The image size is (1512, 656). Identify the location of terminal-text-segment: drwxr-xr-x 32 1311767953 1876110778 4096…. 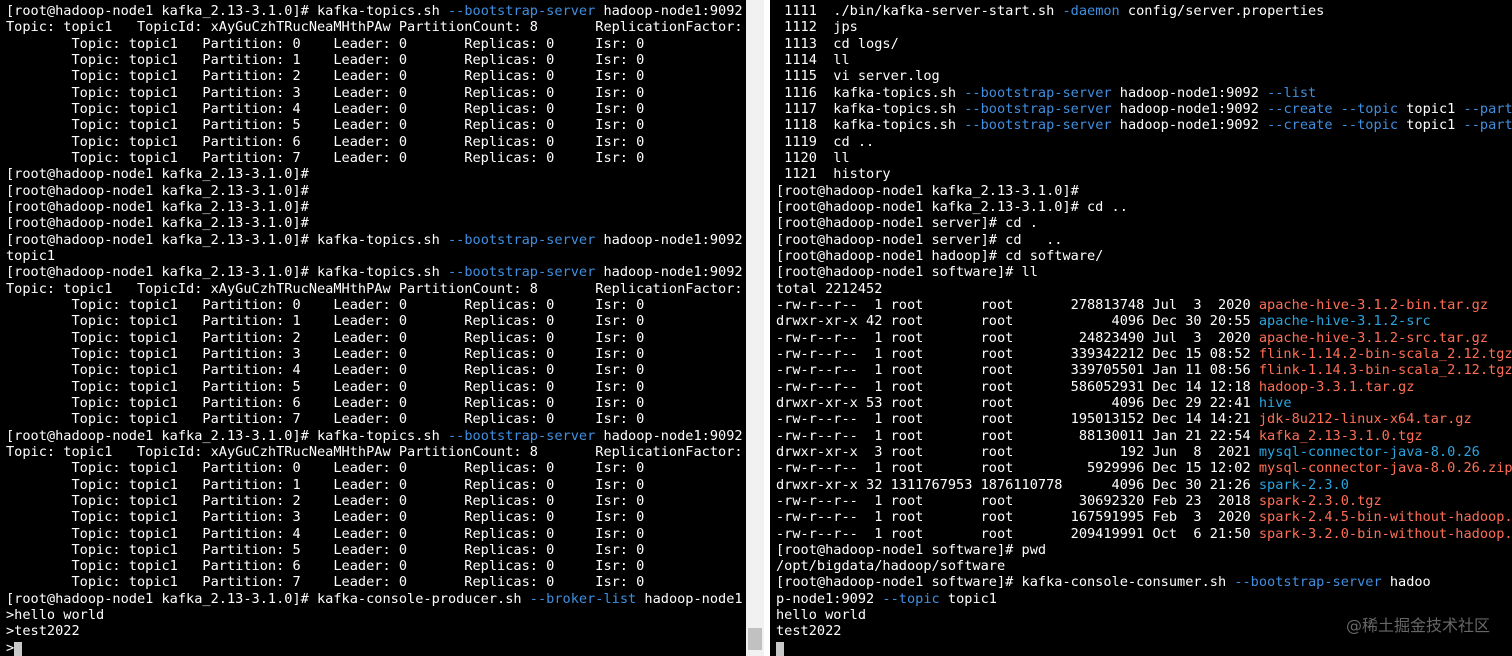
(1017, 484).